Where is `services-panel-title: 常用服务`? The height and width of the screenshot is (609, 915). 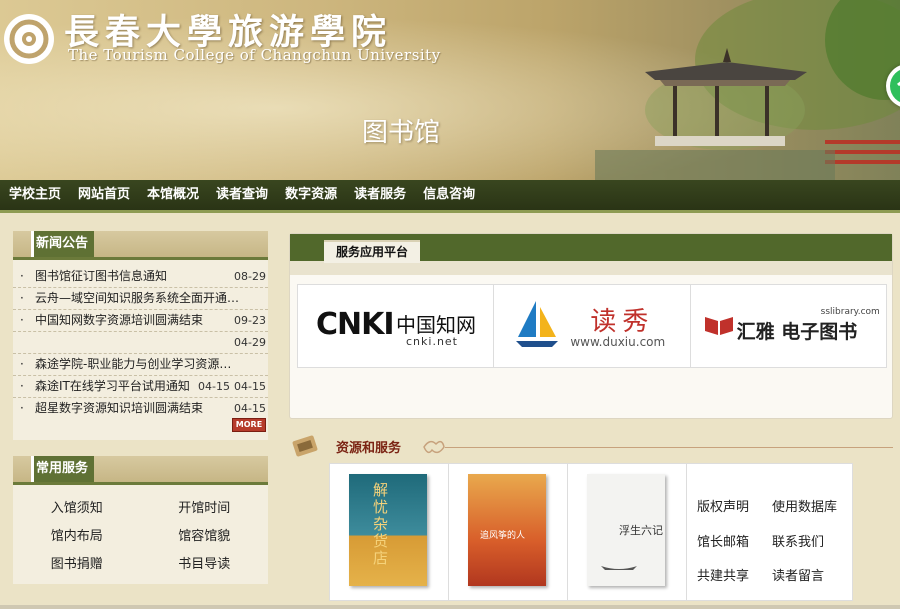
services-panel-title: 常用服务 is located at coordinates (63, 469).